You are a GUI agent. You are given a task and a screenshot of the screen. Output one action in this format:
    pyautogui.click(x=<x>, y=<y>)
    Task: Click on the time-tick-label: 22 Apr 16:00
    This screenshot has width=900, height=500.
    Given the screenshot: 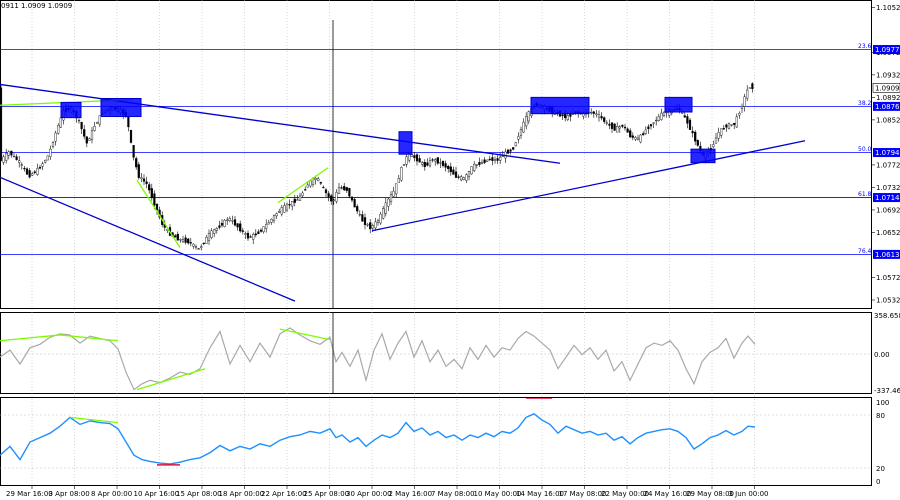 What is the action you would take?
    pyautogui.click(x=284, y=494)
    